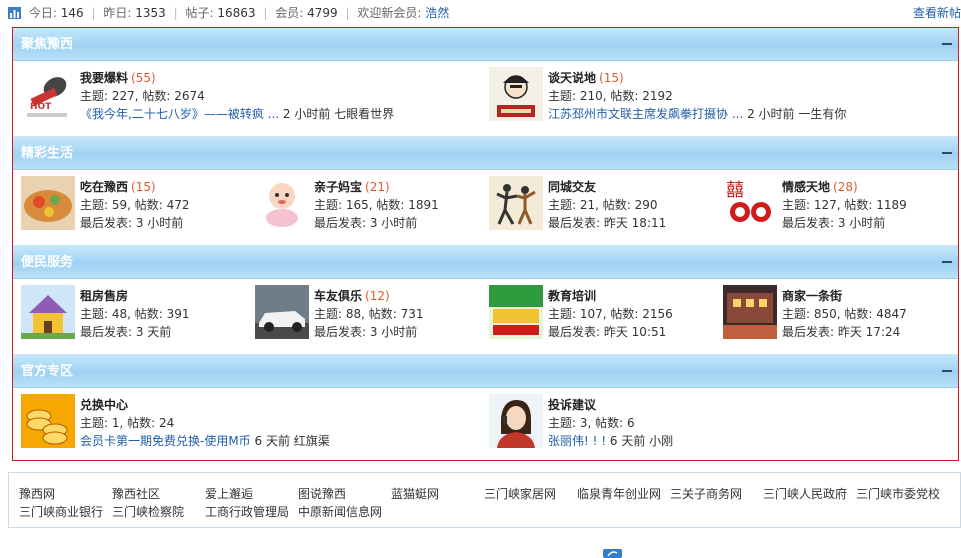 This screenshot has width=961, height=558. Describe the element at coordinates (43, 44) in the screenshot. I see `category-title: 聚焦豫西` at that location.